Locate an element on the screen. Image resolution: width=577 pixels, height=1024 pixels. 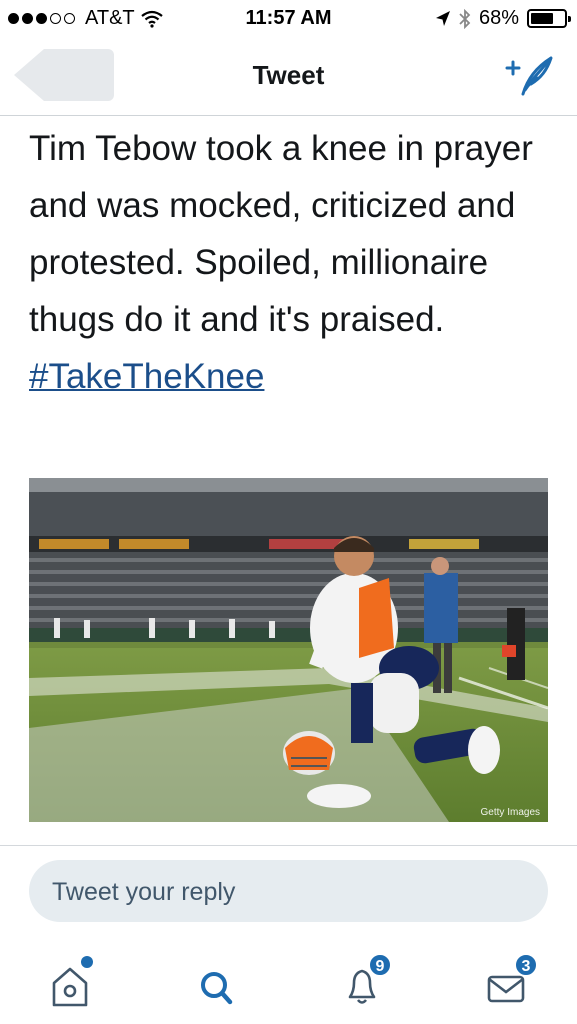
photo-credit: Getty Images is located at coordinates (510, 812).